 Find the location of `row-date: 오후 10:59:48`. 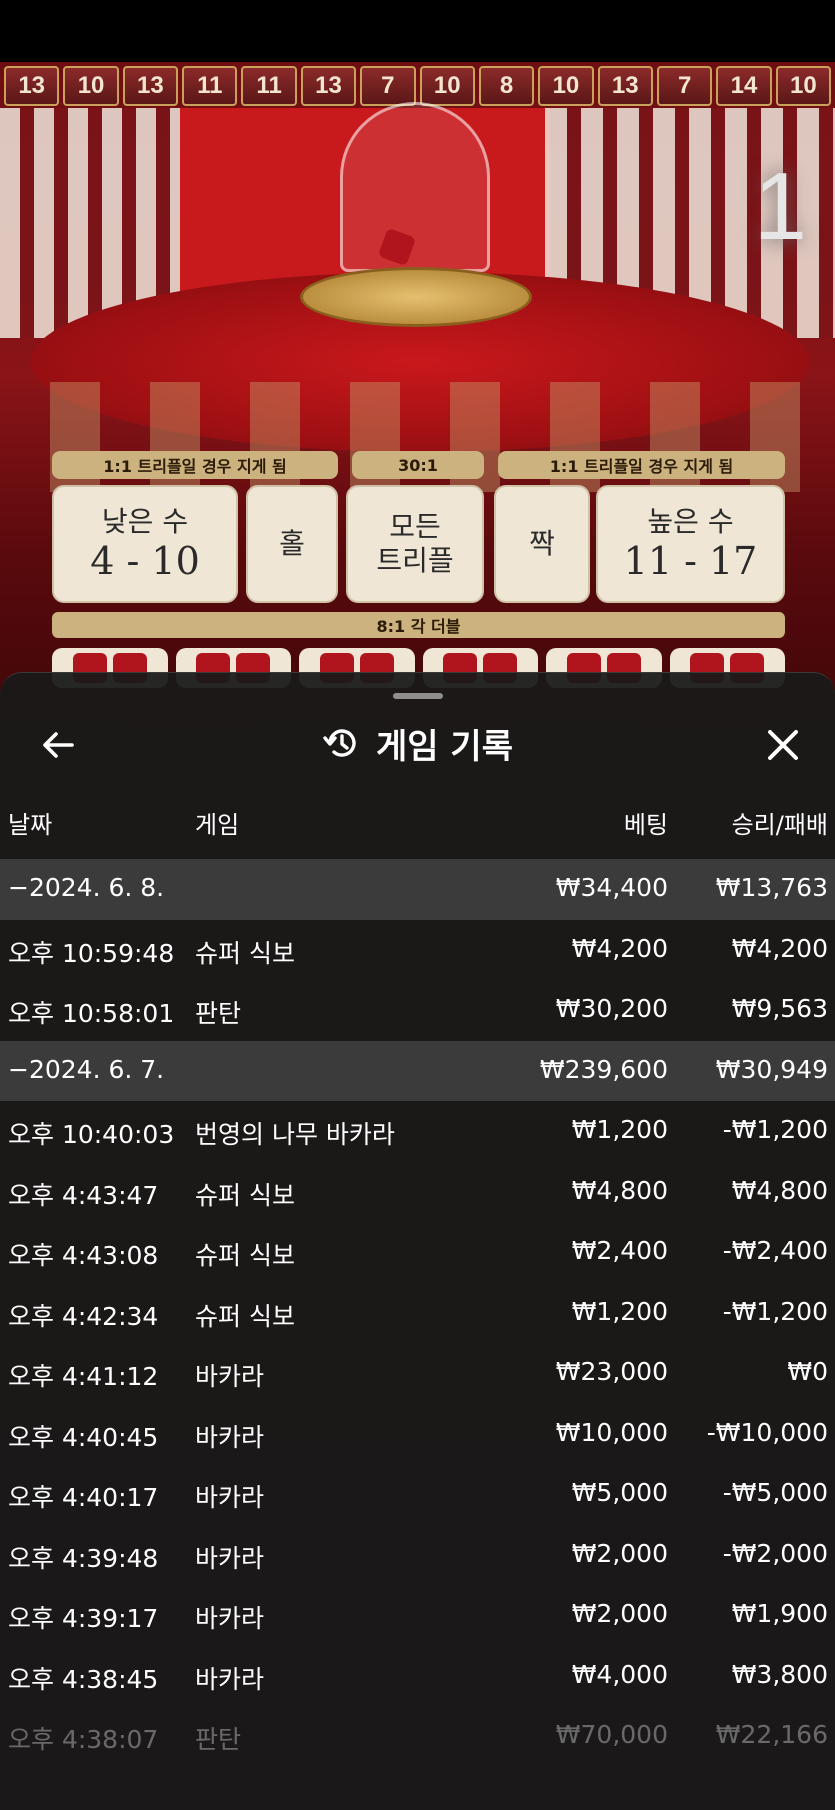

row-date: 오후 10:59:48 is located at coordinates (91, 953).